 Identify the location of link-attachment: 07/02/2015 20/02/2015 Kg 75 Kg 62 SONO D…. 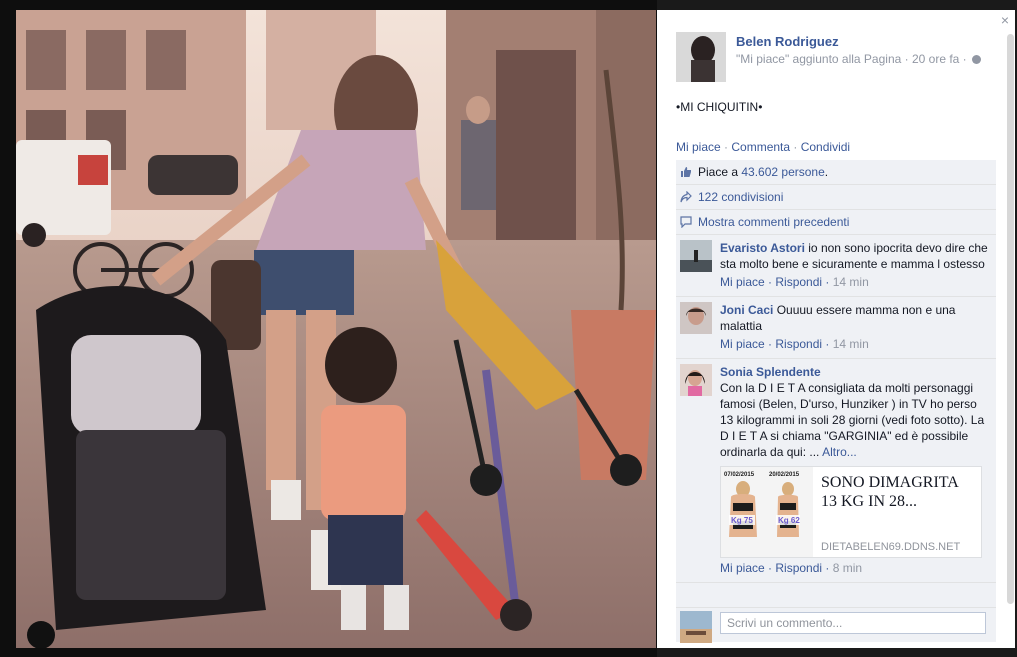
(851, 512).